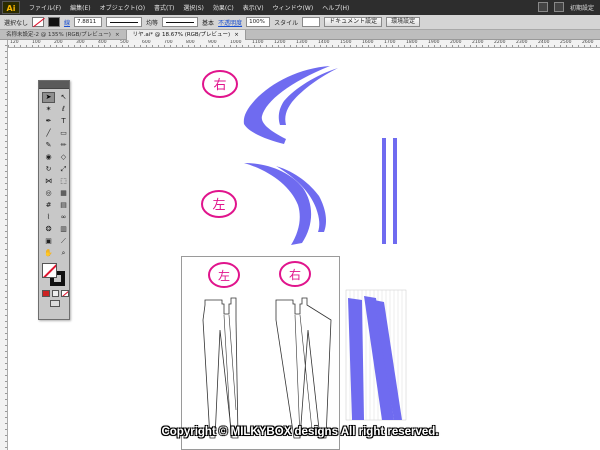 This screenshot has width=600, height=450. I want to click on left-inner-line, so click(230, 376).